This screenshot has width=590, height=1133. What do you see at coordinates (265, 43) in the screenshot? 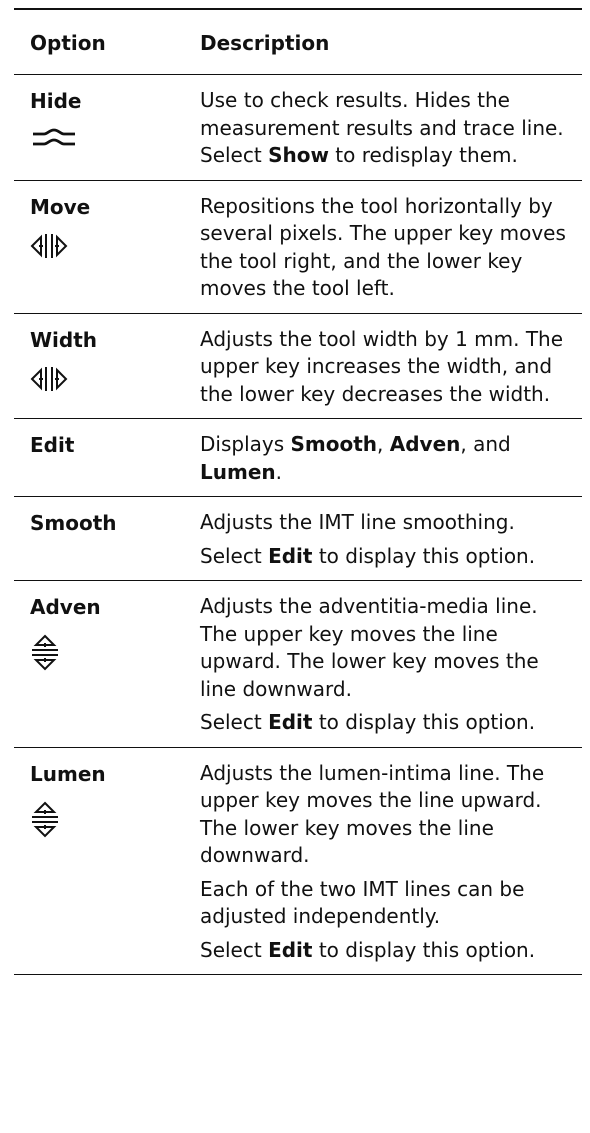
I see `header-description-label: Description` at bounding box center [265, 43].